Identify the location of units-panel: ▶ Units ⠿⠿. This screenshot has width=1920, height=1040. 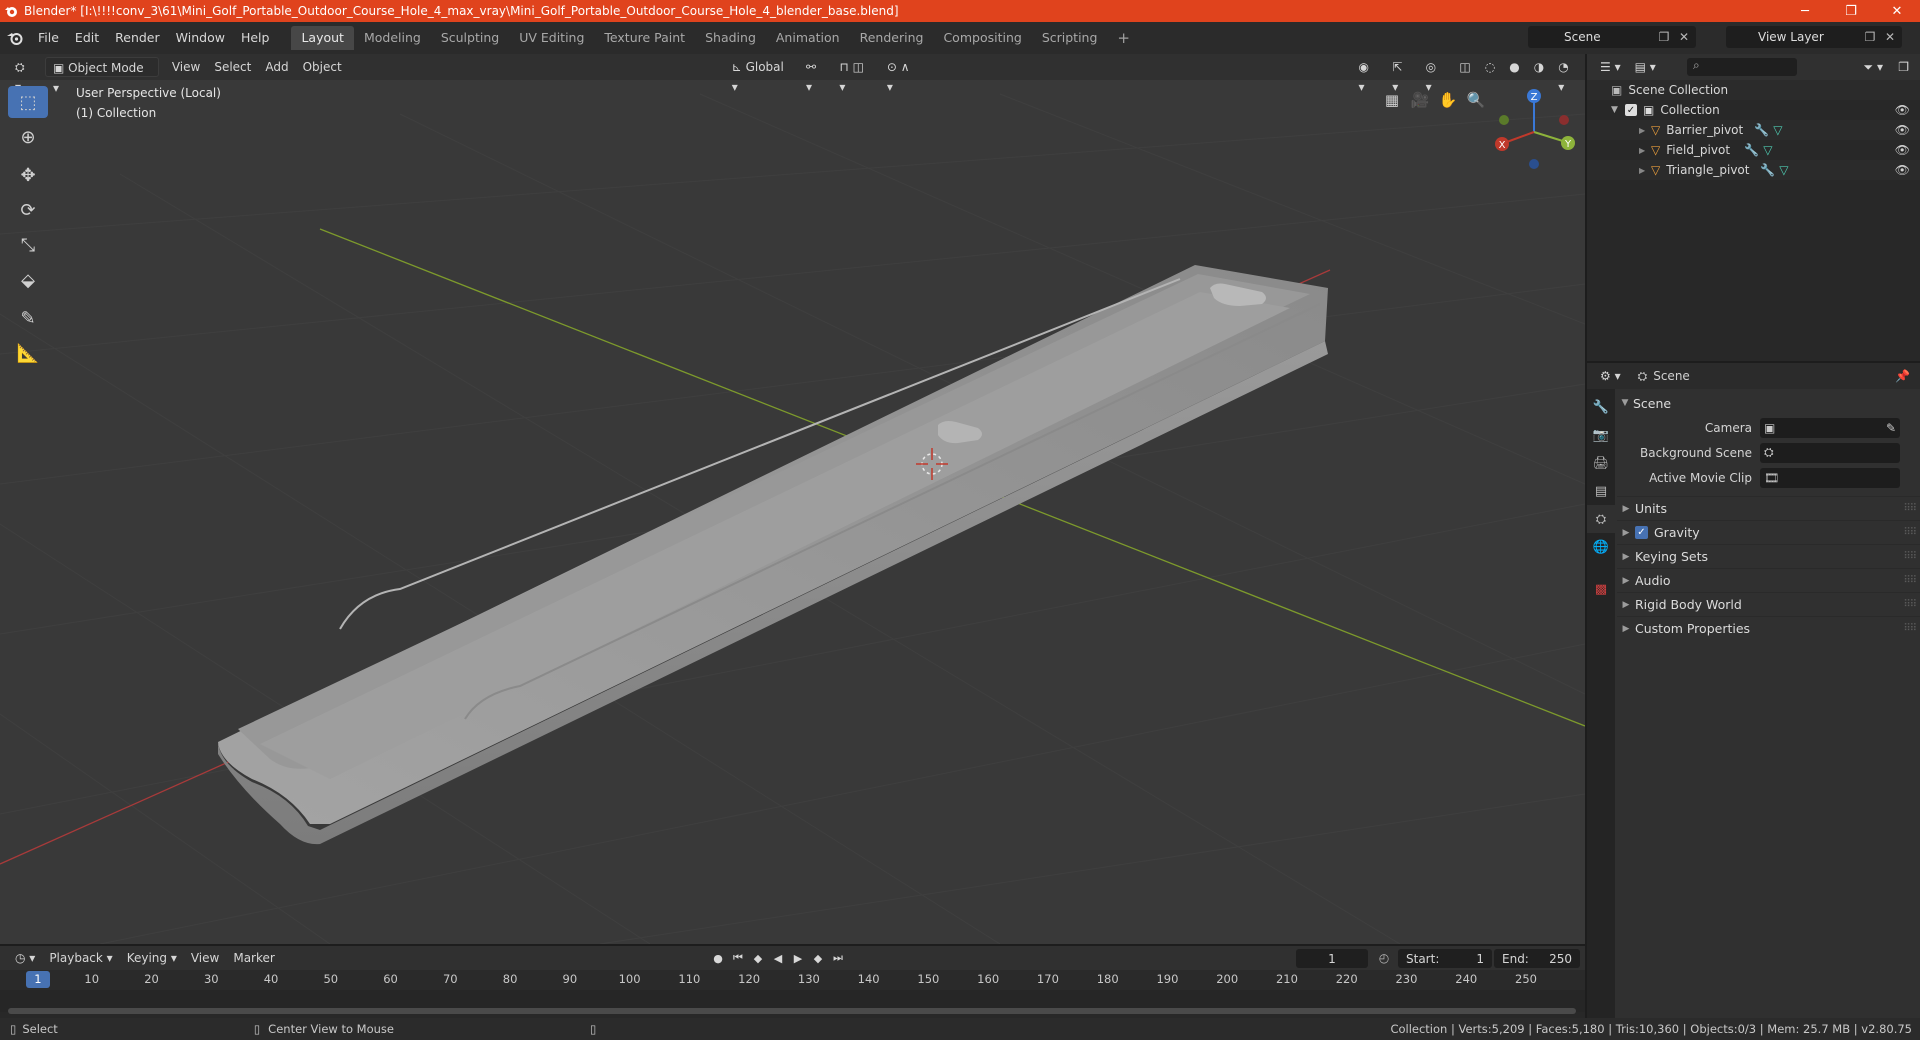
(1768, 508).